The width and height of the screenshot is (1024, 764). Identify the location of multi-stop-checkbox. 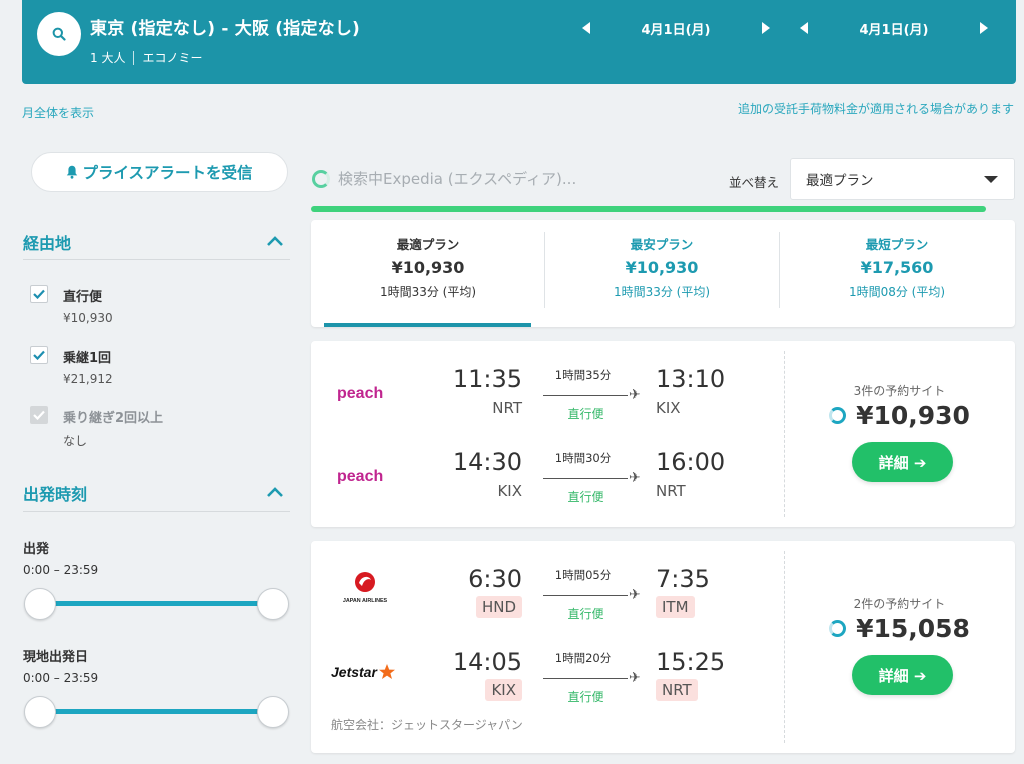
(39, 415).